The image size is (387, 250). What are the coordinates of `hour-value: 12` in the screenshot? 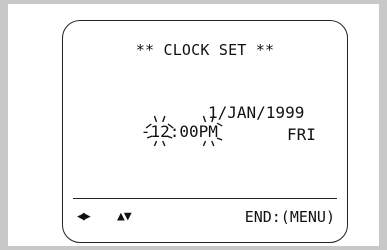 It's located at (160, 131).